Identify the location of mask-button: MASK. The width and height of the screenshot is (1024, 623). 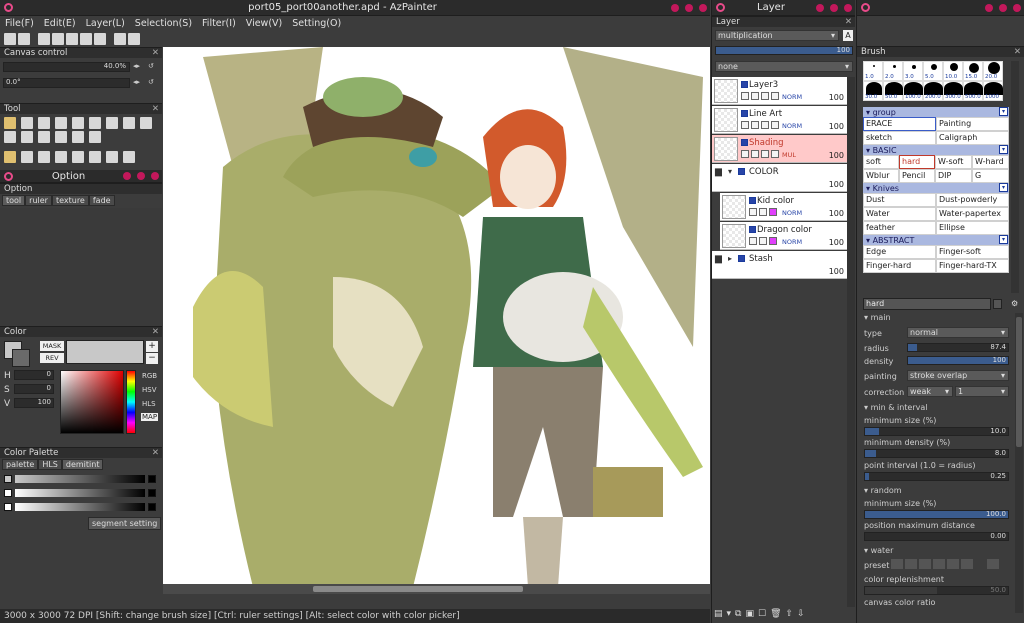
(52, 346).